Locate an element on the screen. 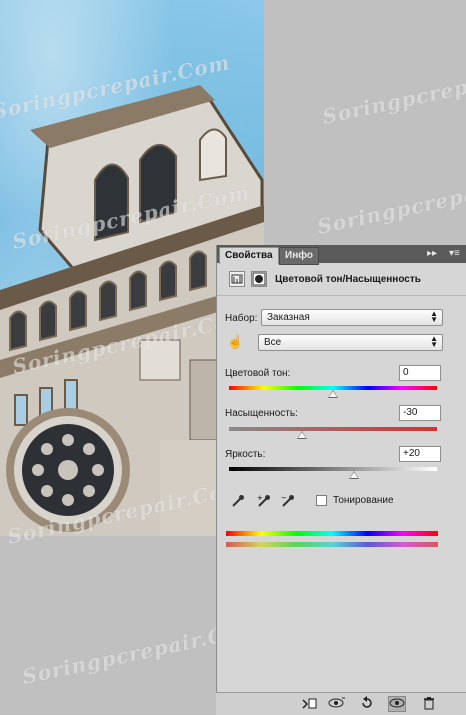 This screenshot has height=715, width=466. panel-footer is located at coordinates (341, 703).